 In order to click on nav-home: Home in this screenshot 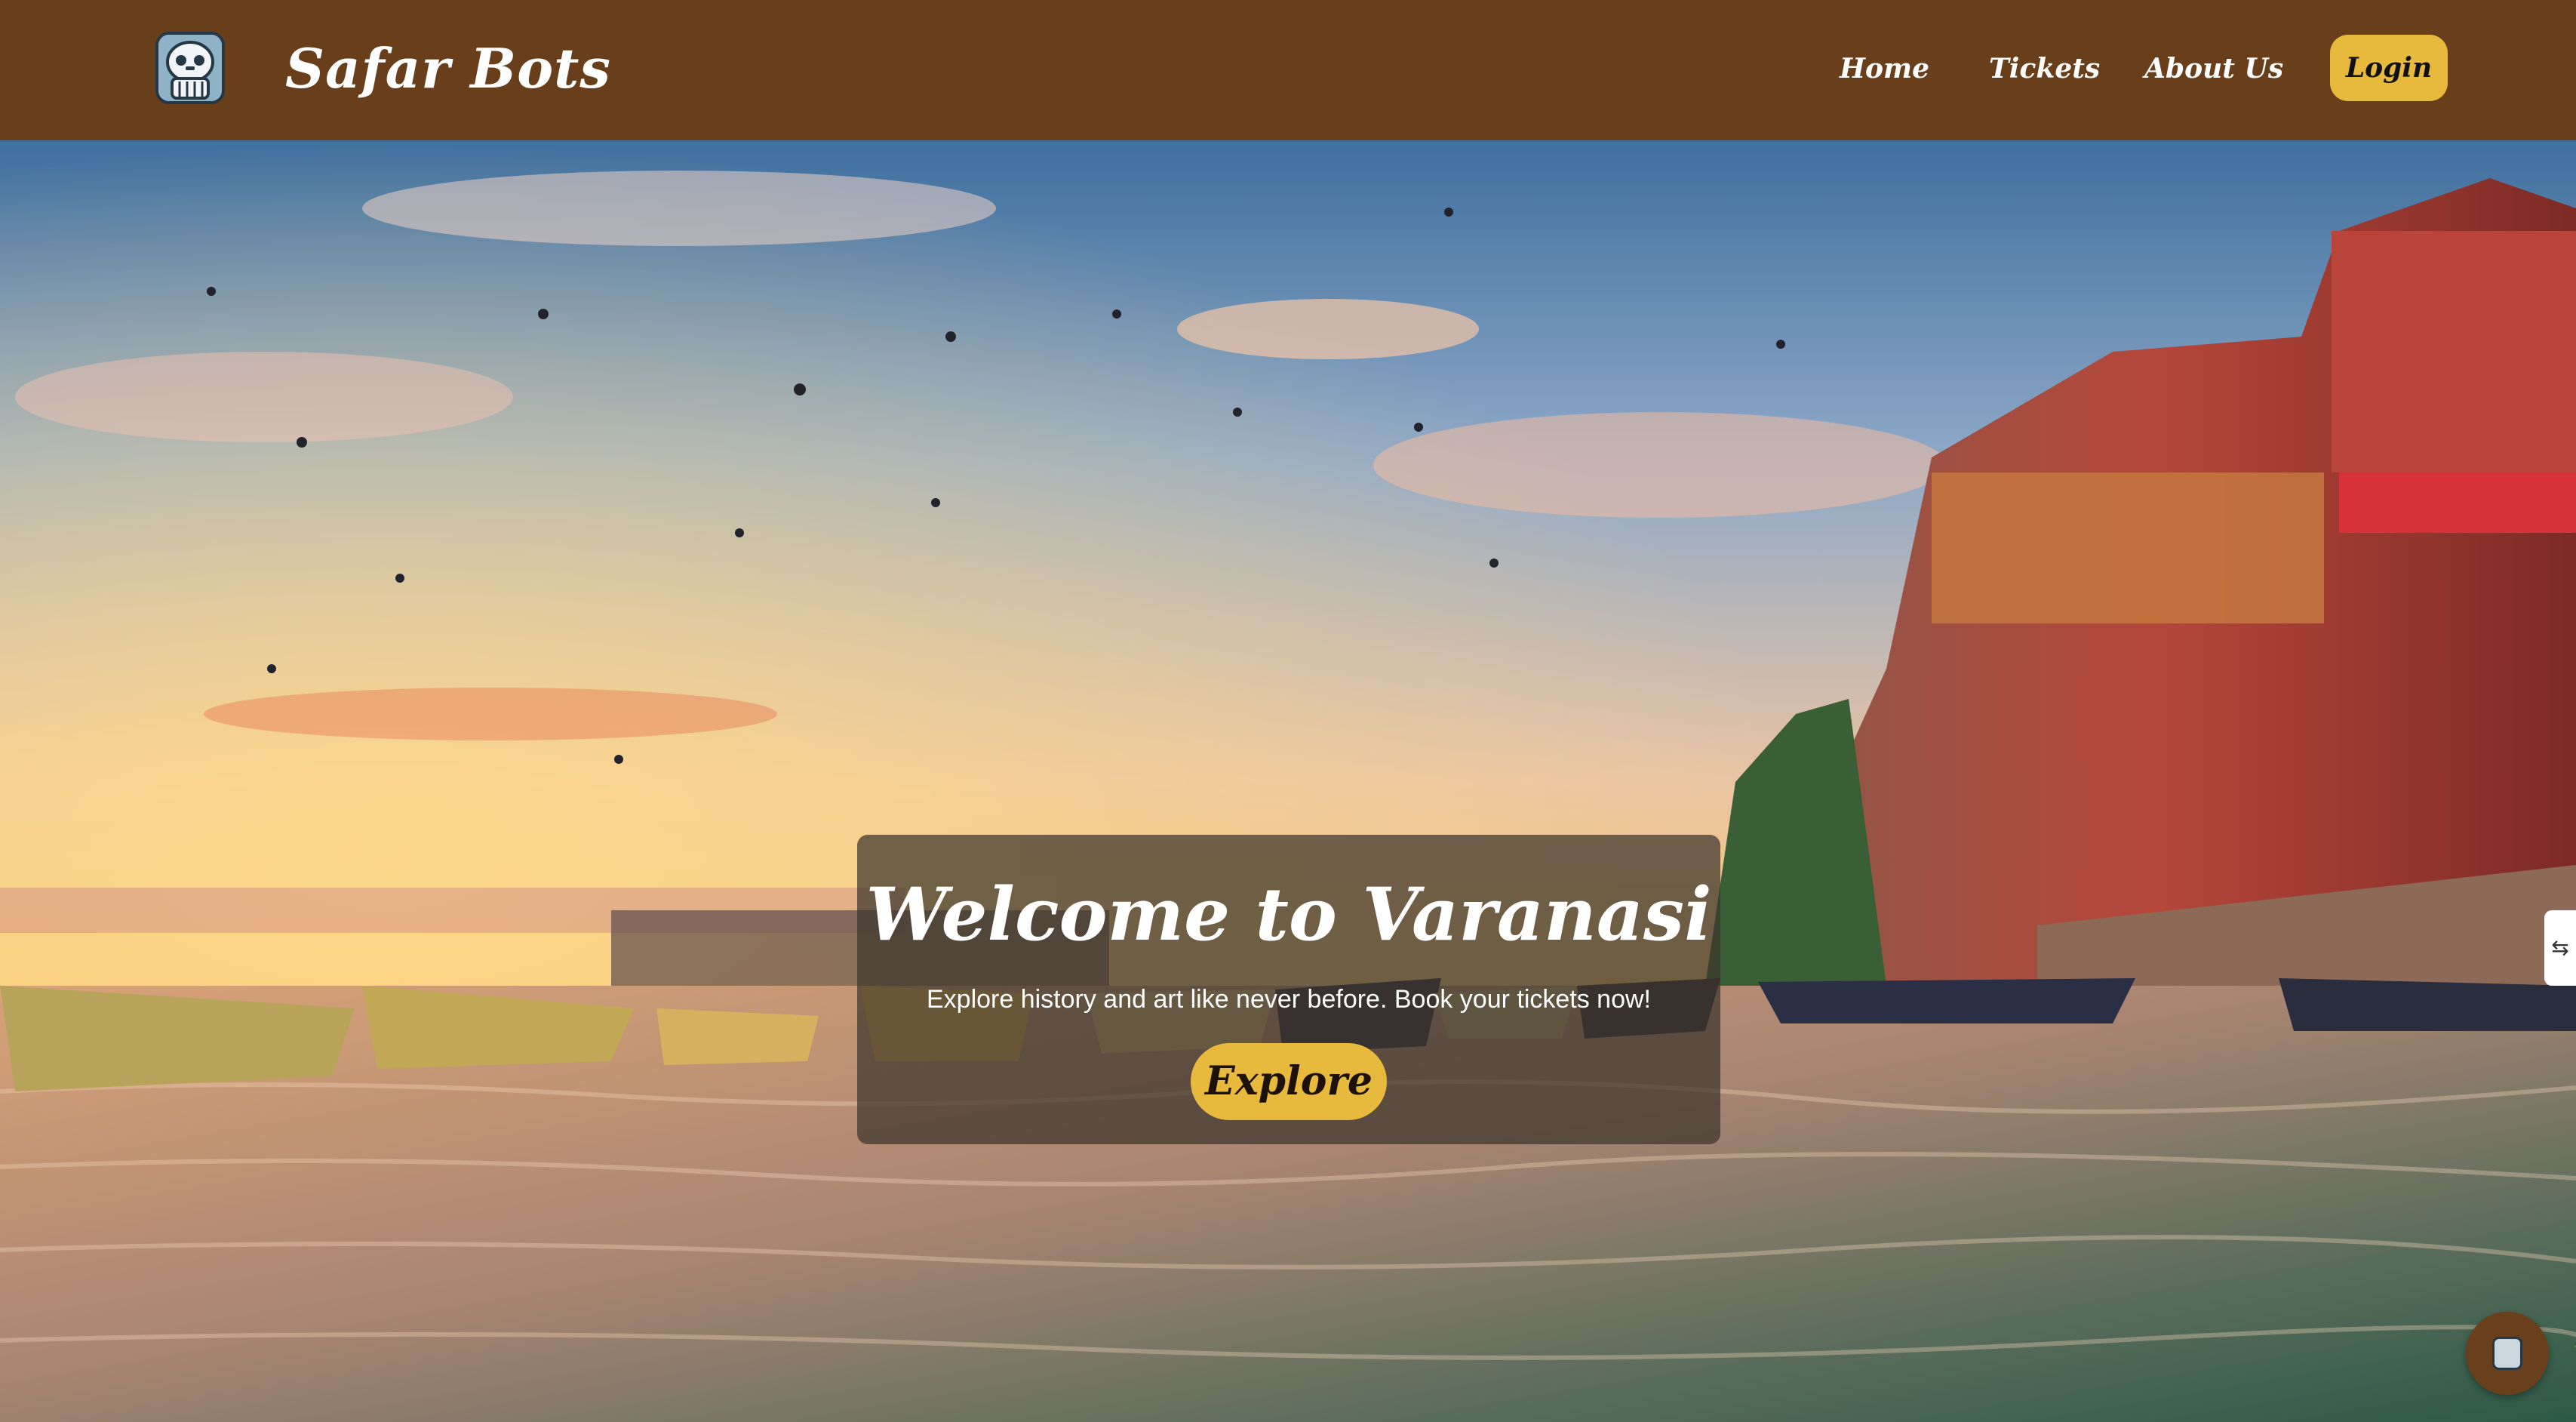, I will do `click(1884, 68)`.